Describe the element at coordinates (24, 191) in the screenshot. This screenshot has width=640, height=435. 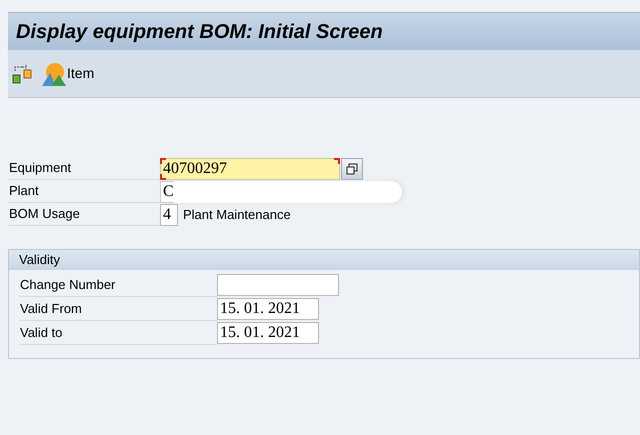
I see `field-label: Plant` at that location.